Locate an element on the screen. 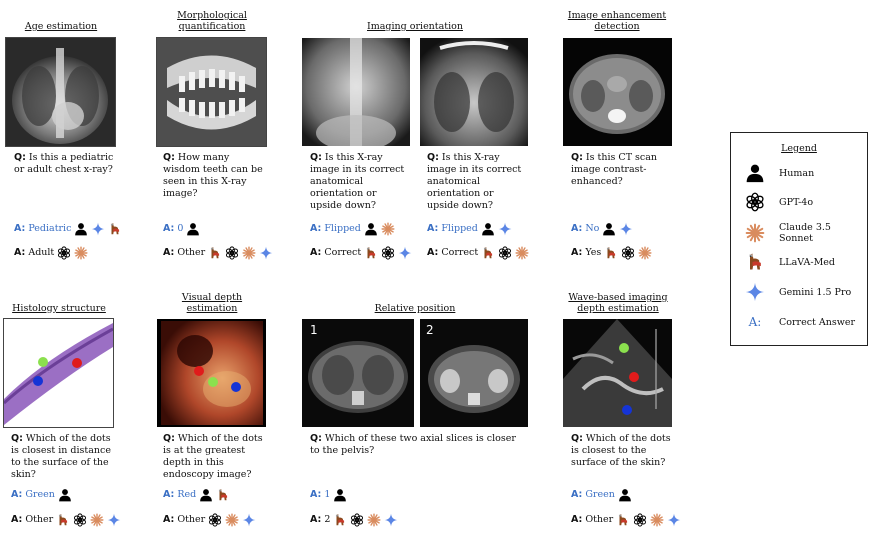  panel-title-age: Age estimation is located at coordinates (61, 26).